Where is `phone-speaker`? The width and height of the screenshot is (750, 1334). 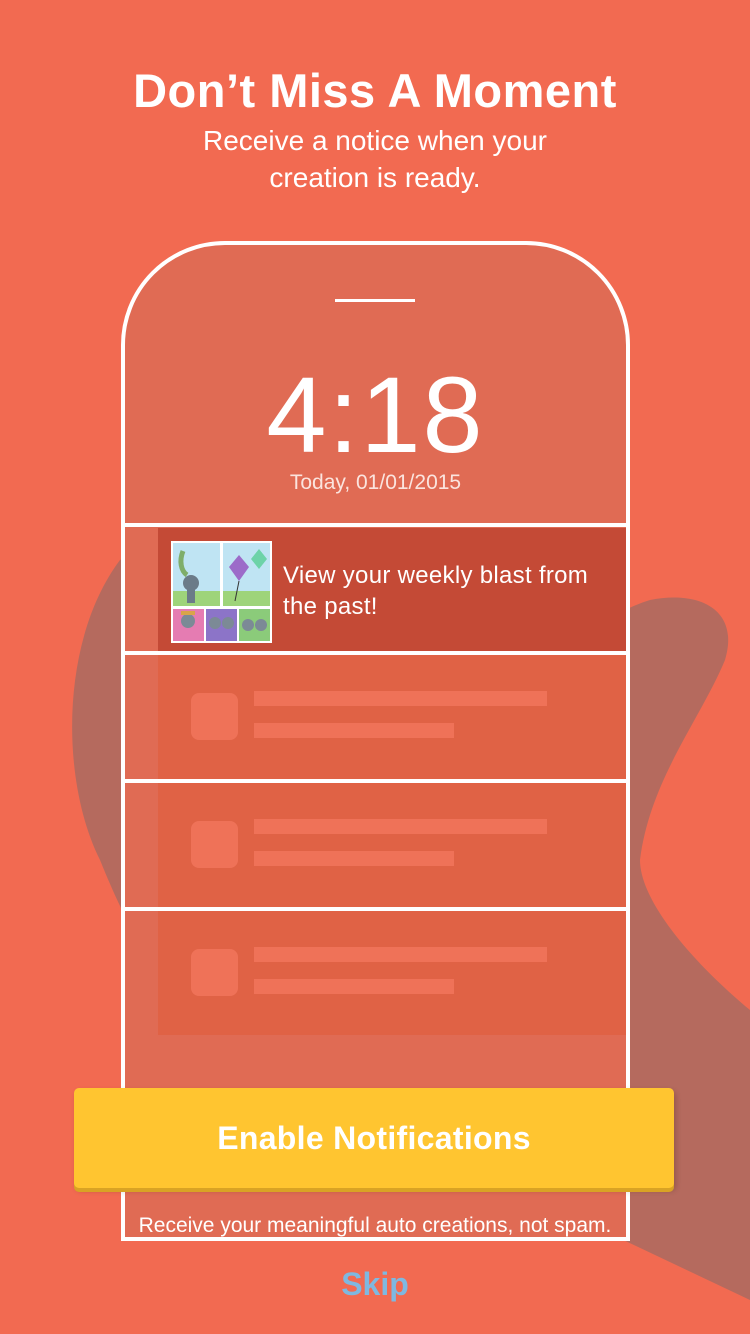
phone-speaker is located at coordinates (375, 300).